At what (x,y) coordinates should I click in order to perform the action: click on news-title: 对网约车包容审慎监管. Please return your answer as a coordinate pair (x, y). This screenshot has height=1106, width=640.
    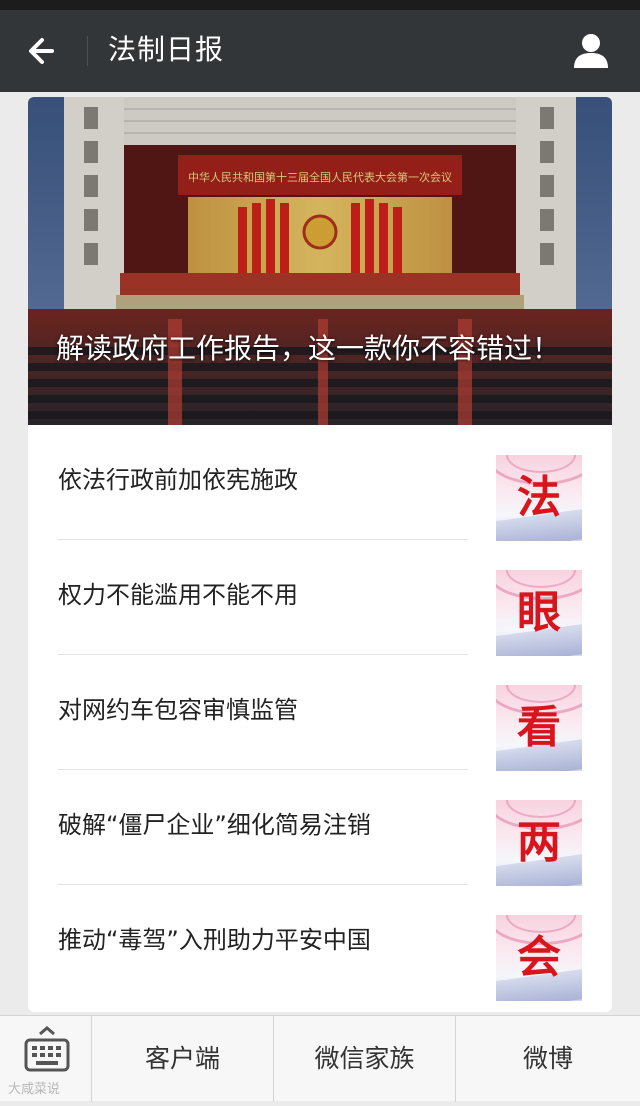
    Looking at the image, I should click on (178, 710).